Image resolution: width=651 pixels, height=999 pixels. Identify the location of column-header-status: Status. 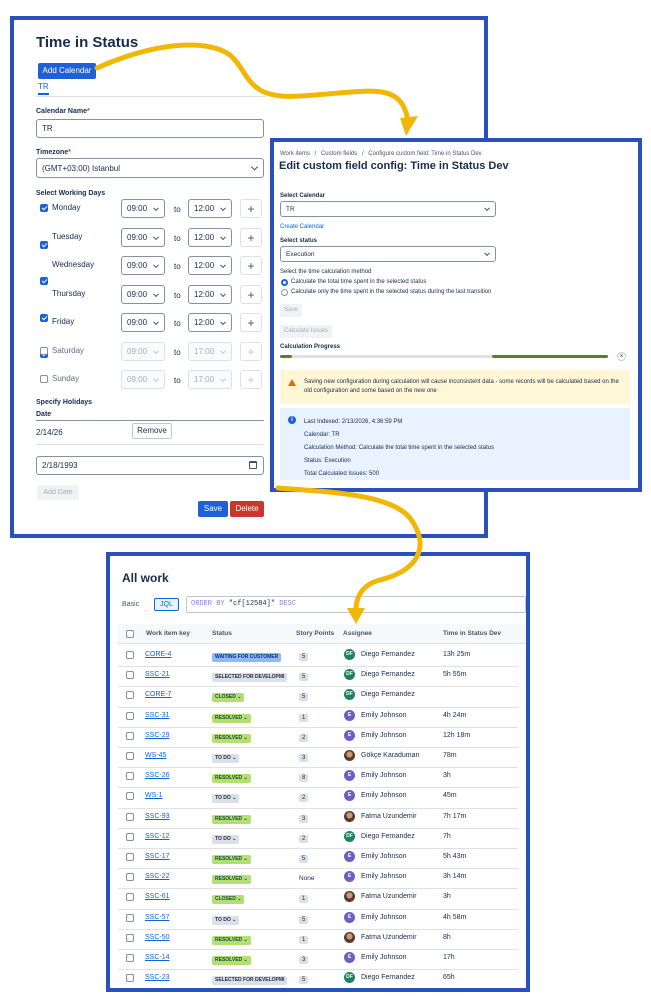
(222, 633).